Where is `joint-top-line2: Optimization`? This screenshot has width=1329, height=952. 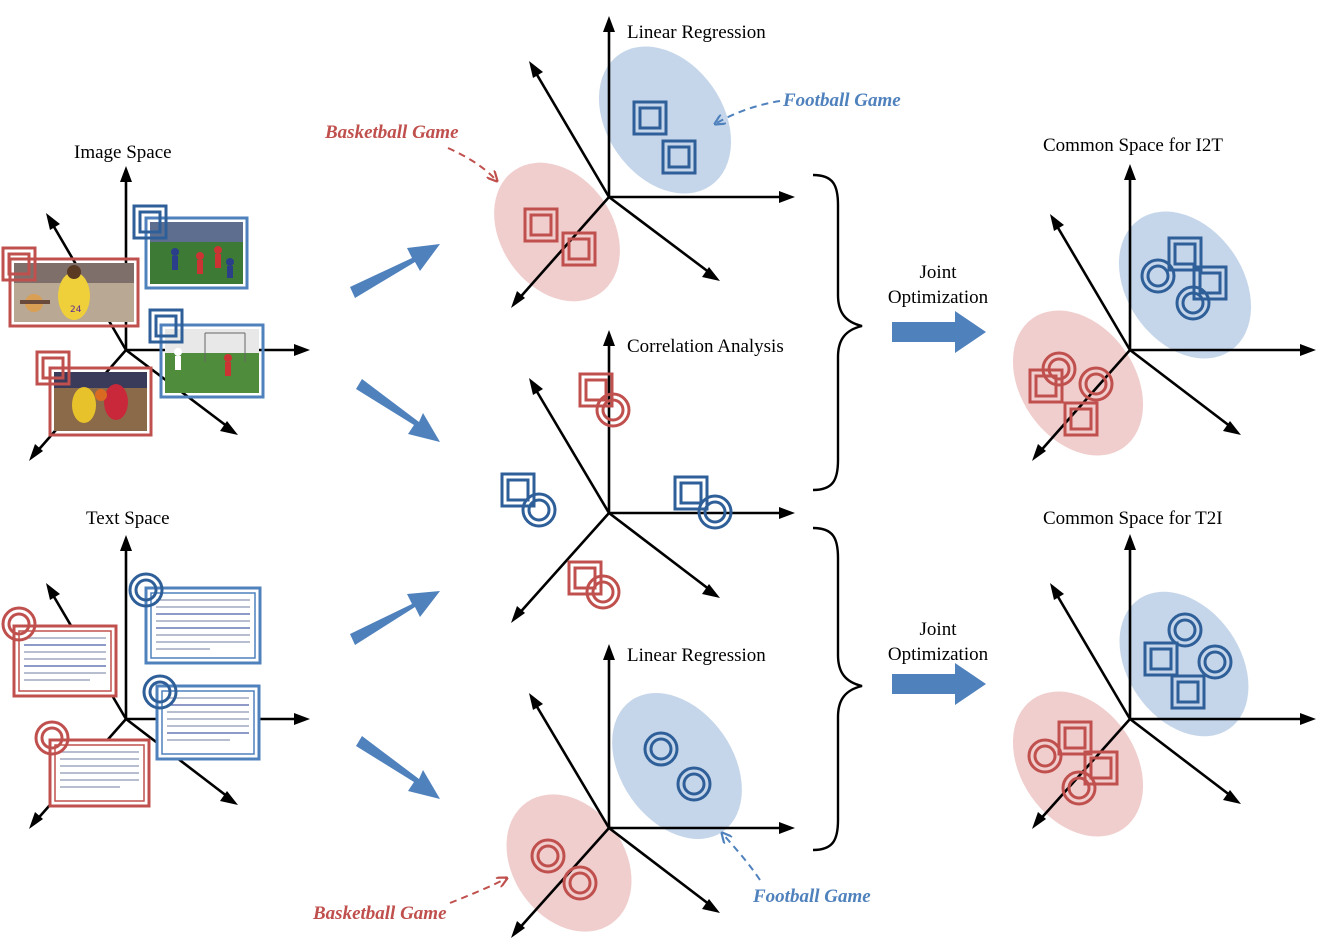
joint-top-line2: Optimization is located at coordinates (938, 297).